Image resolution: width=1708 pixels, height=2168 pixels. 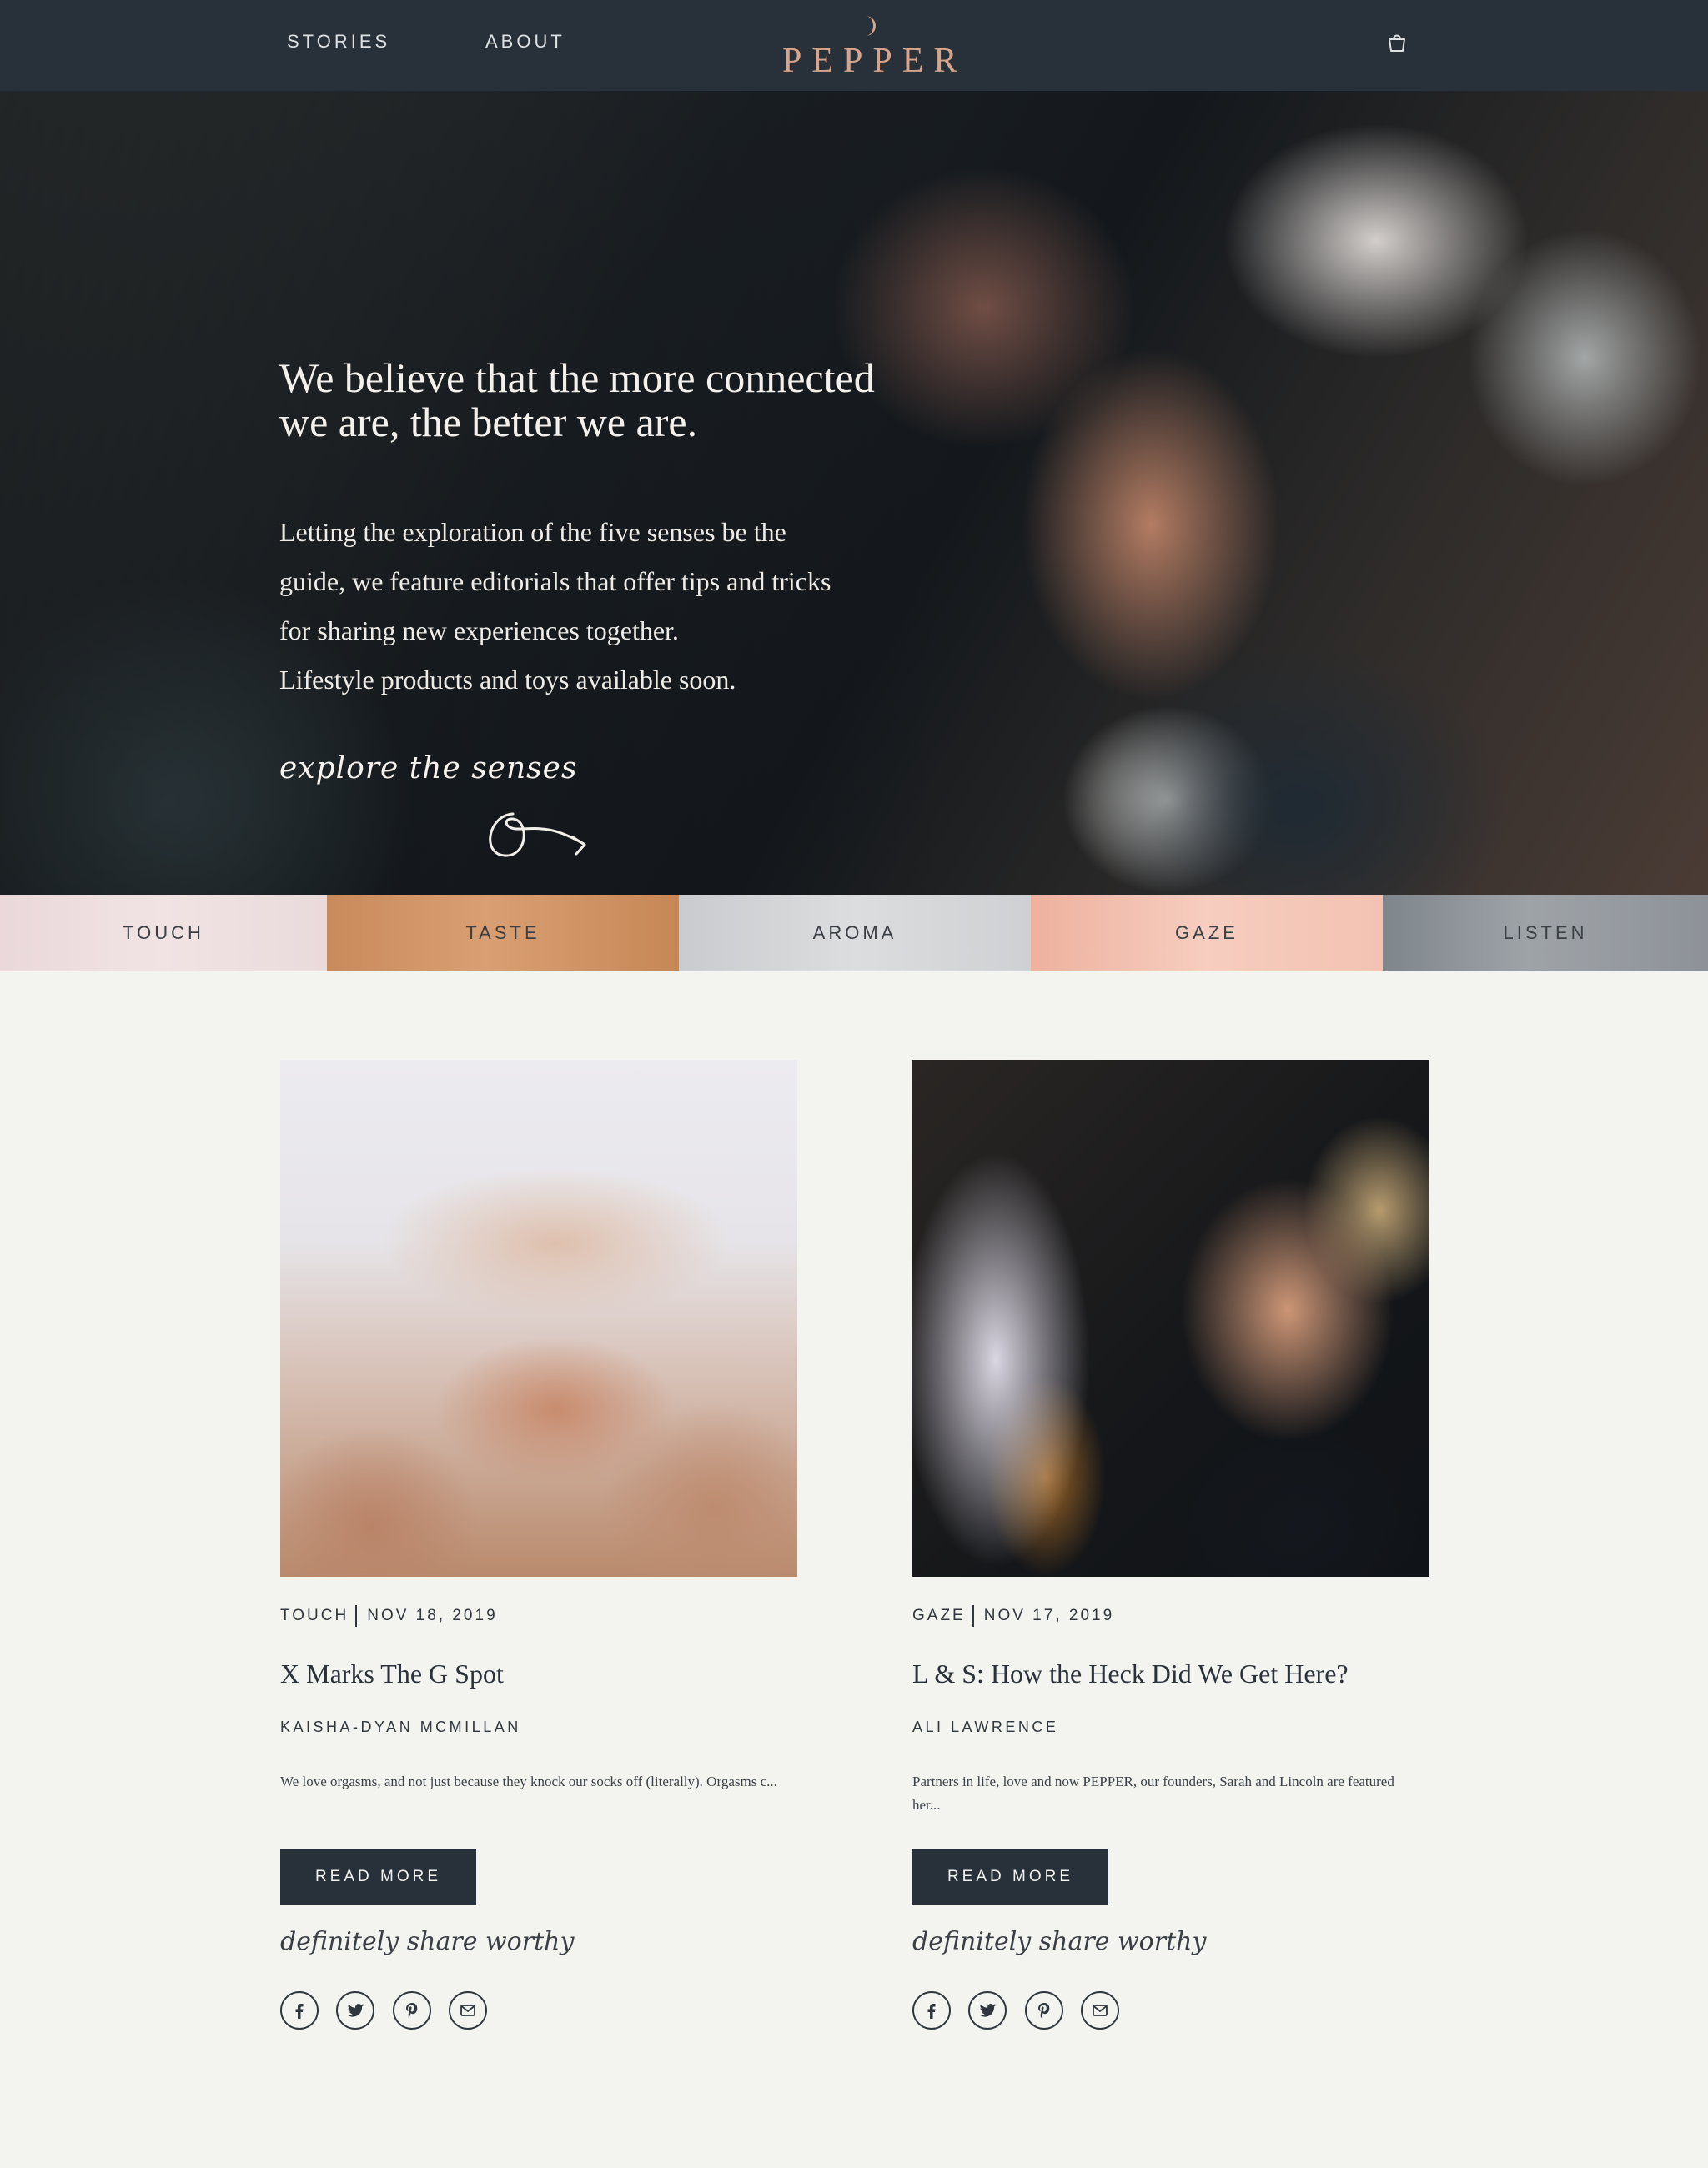 What do you see at coordinates (985, 1727) in the screenshot?
I see `article-author: ALI LAWRENCE` at bounding box center [985, 1727].